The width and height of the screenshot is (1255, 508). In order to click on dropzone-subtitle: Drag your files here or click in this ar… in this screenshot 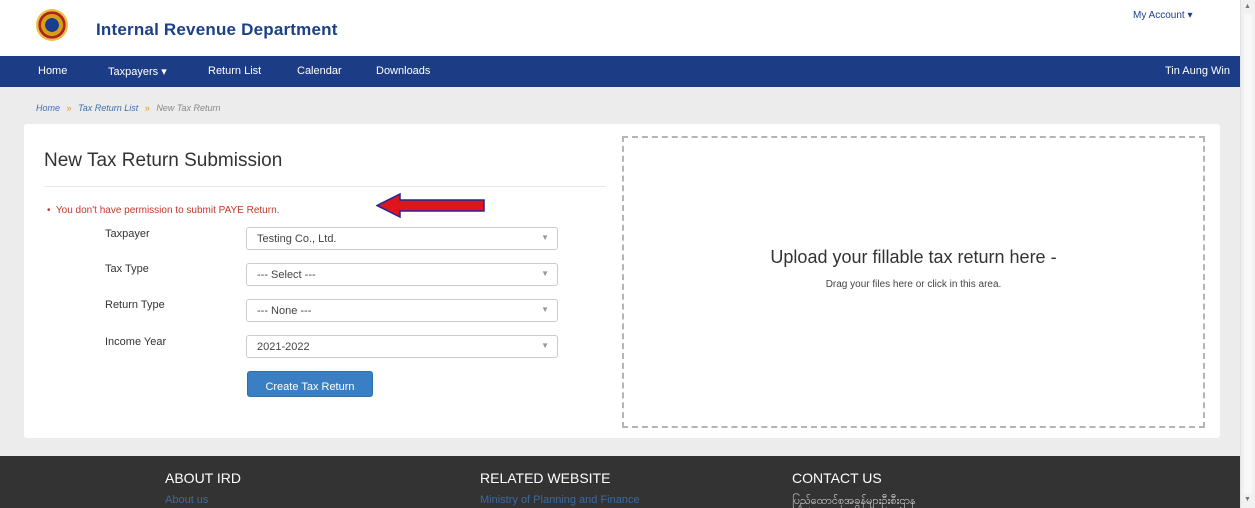, I will do `click(913, 284)`.